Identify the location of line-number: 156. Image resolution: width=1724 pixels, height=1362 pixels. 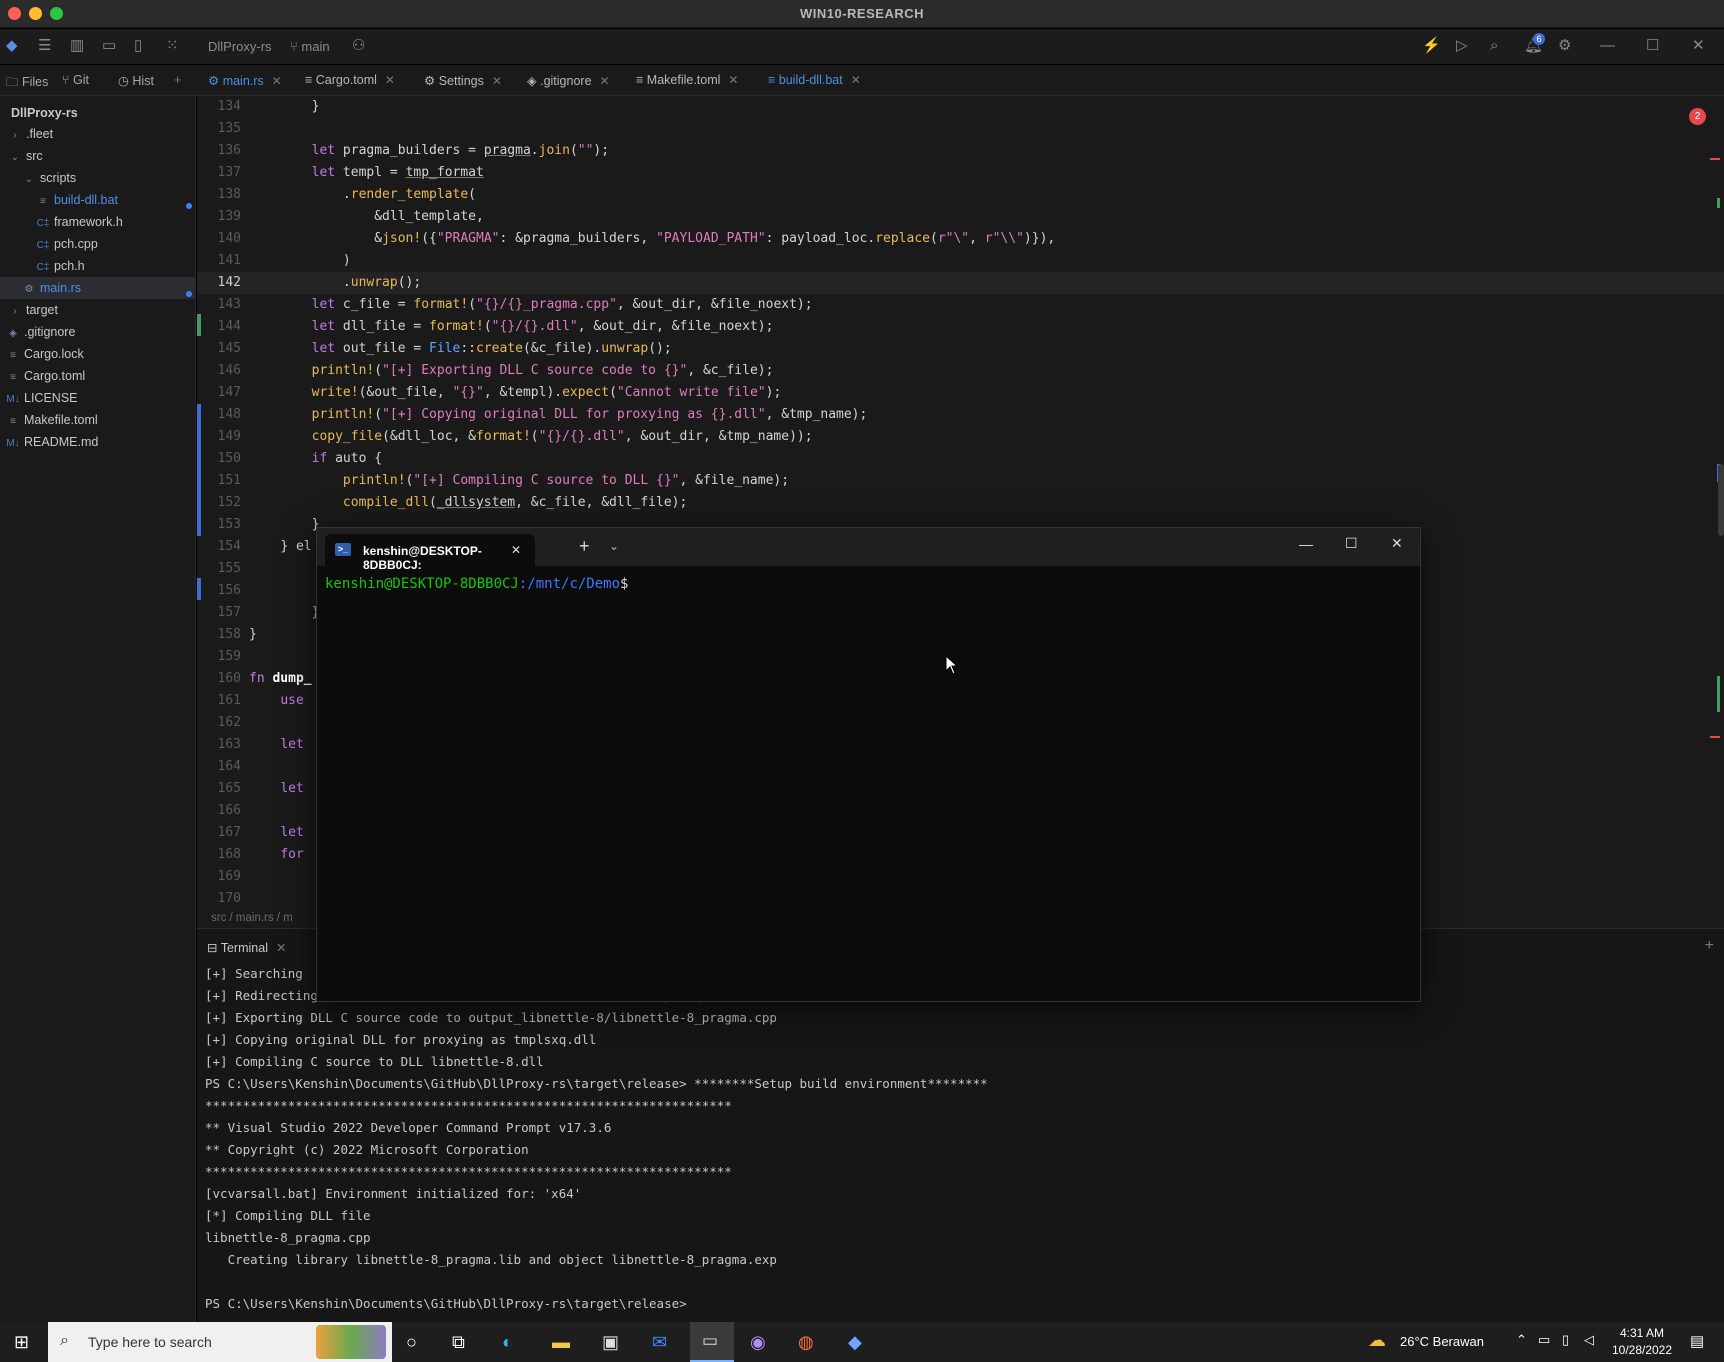
(229, 590).